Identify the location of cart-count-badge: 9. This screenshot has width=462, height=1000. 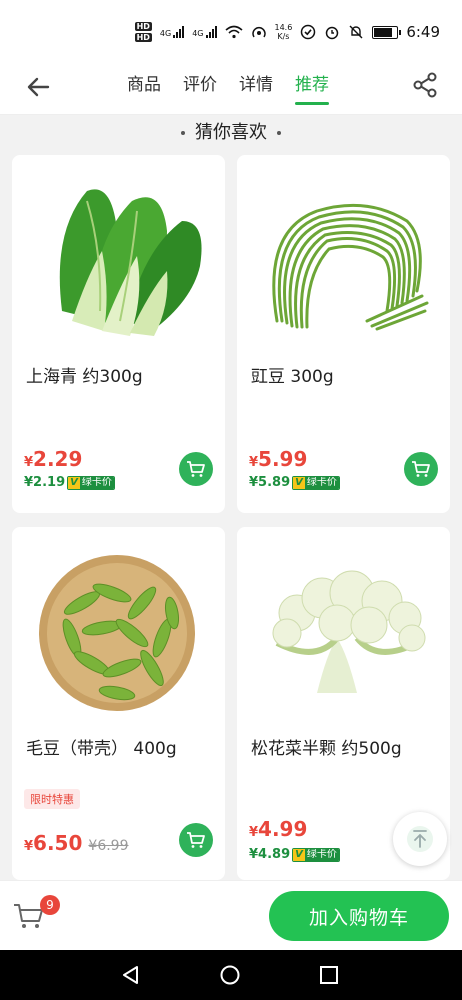
(50, 905).